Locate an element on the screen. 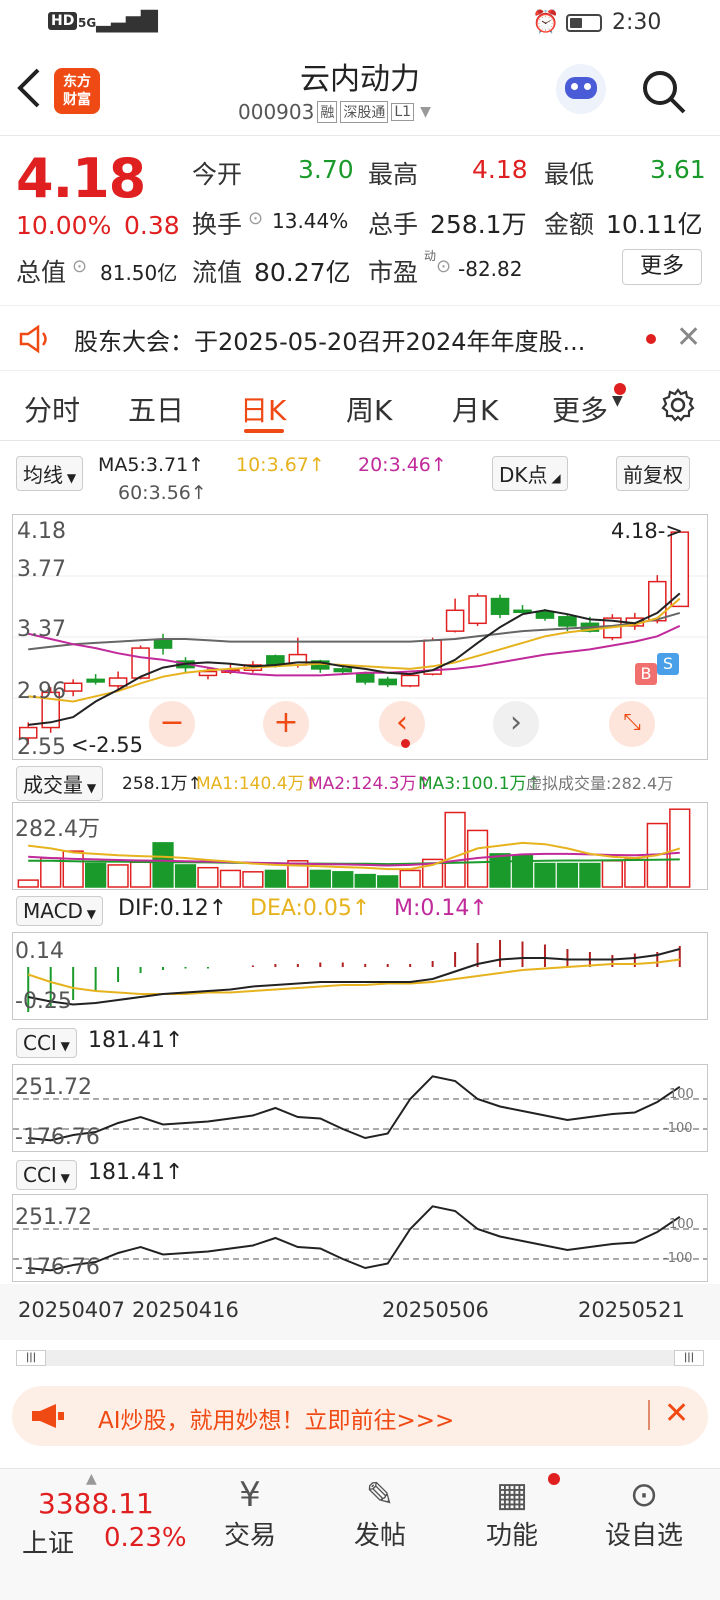 The width and height of the screenshot is (720, 1600). gear-icon is located at coordinates (678, 405).